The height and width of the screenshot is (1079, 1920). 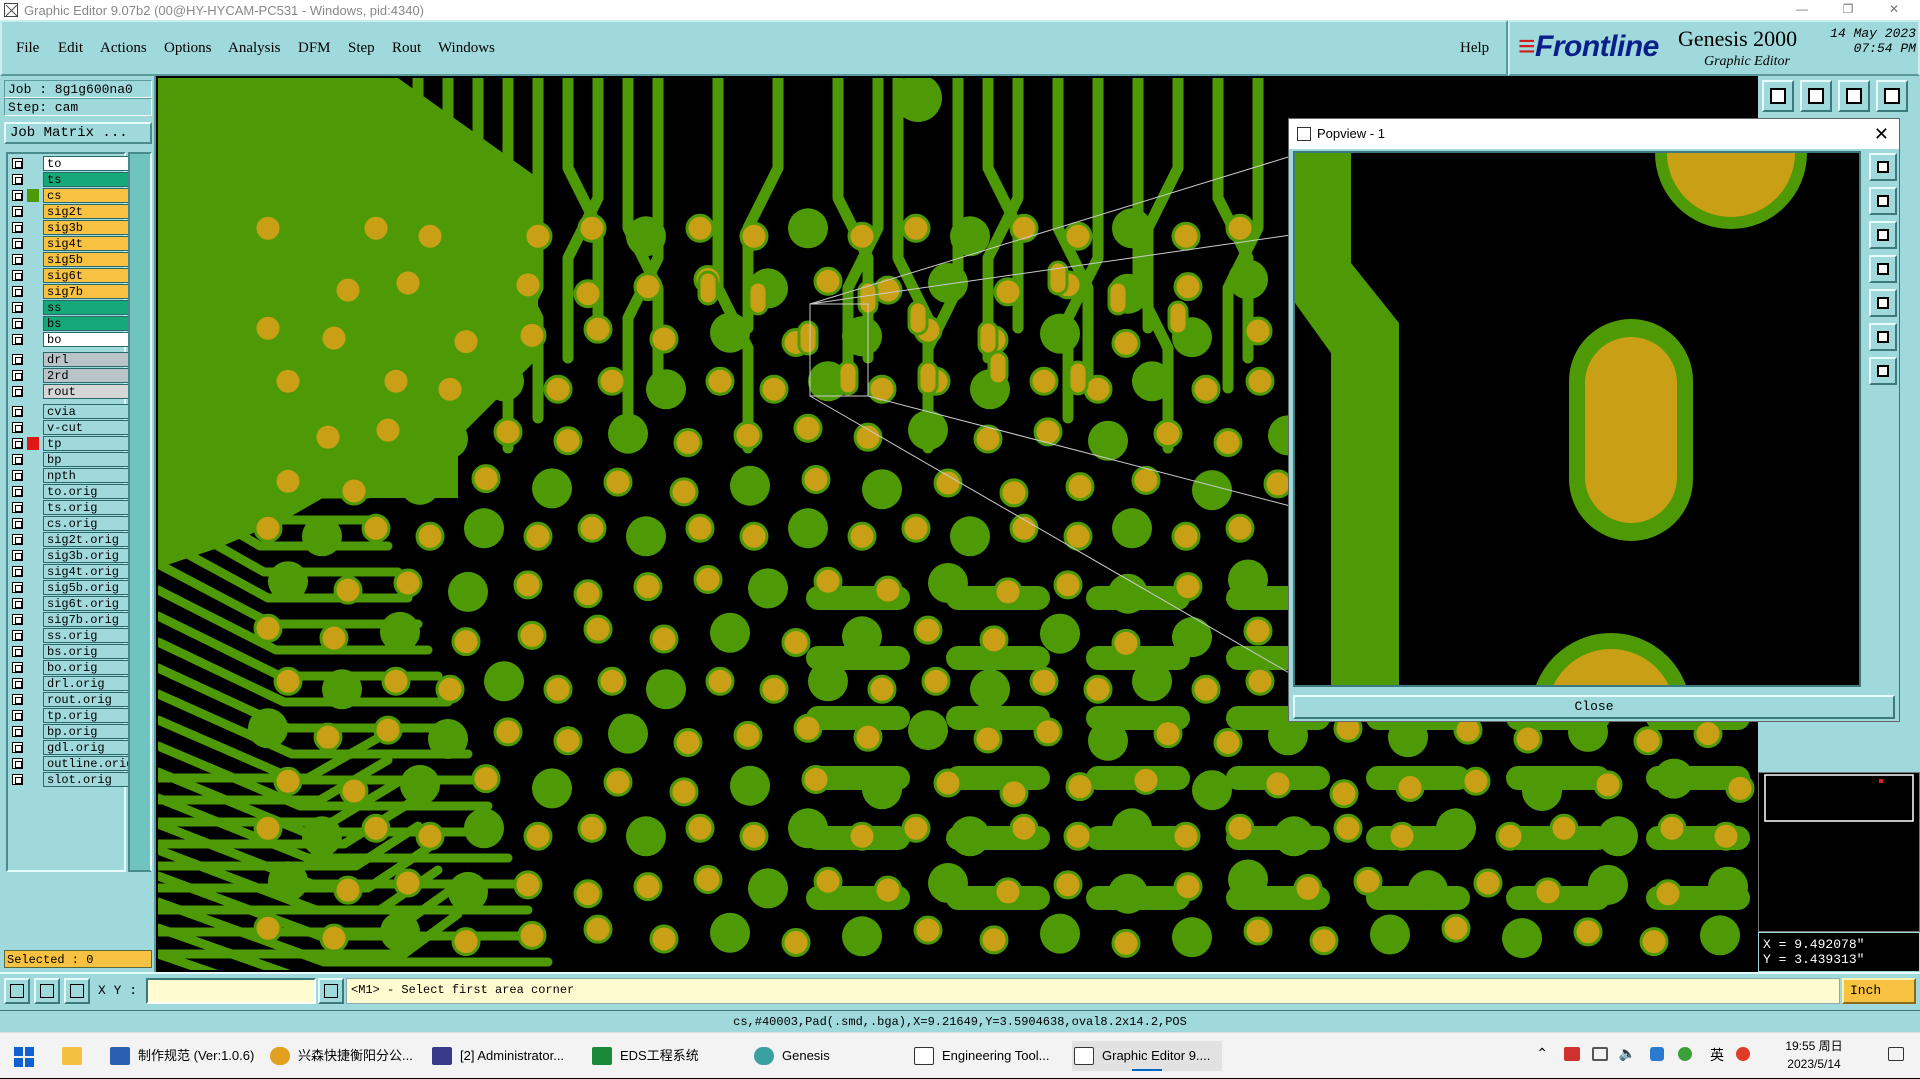 I want to click on layer-row-tp-orig: tp.orig, so click(x=69, y=715).